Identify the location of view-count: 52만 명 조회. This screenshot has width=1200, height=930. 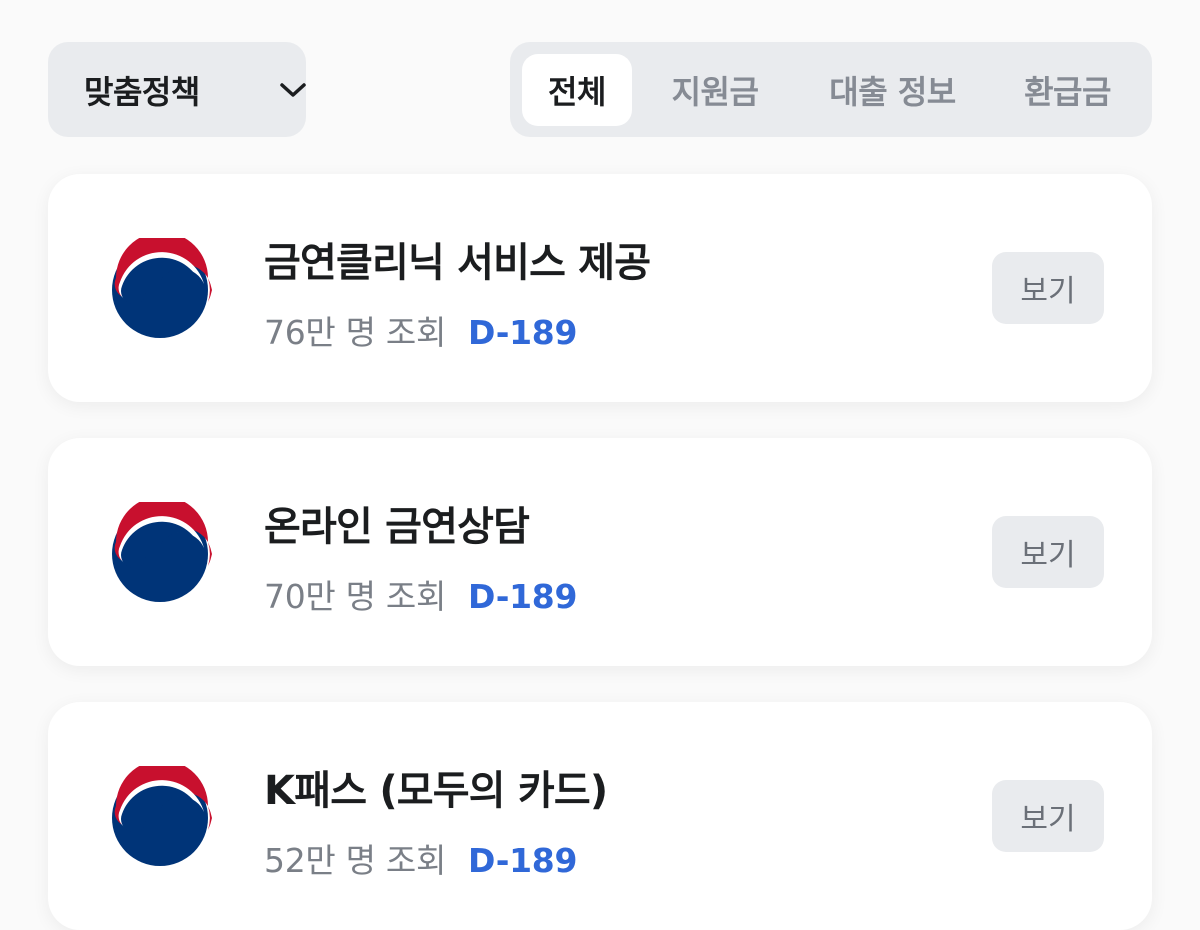
(355, 860).